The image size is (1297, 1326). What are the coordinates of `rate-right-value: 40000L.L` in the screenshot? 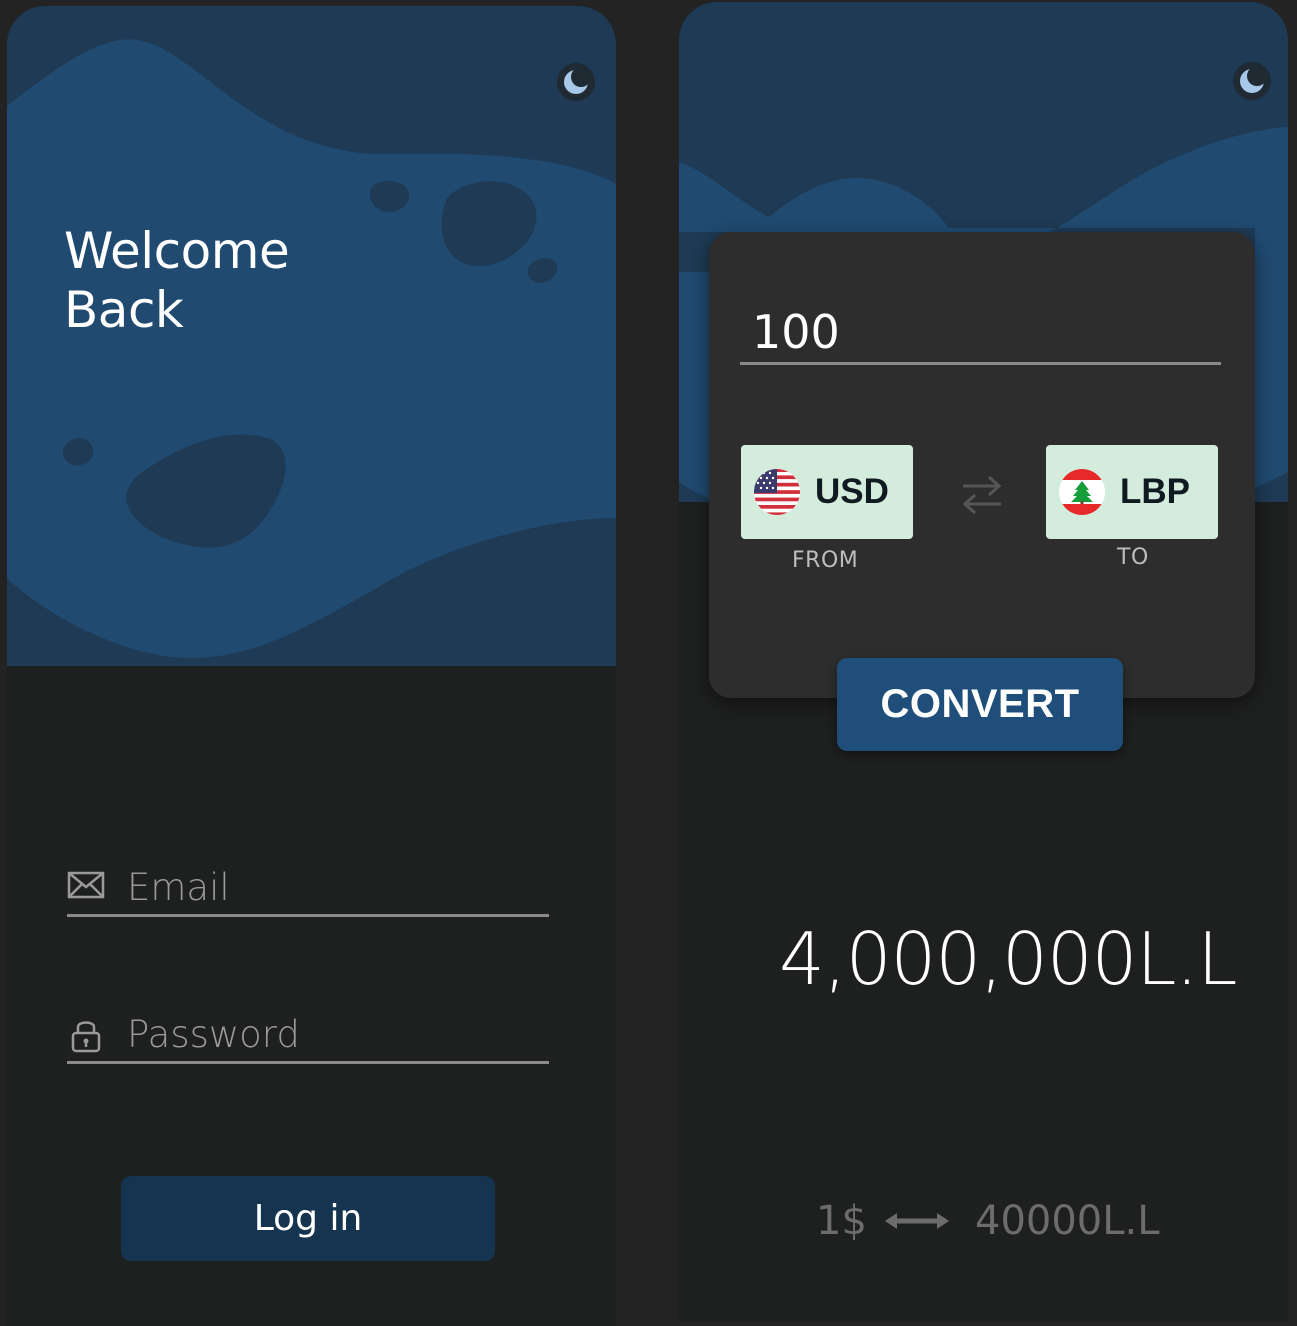 It's located at (1067, 1221).